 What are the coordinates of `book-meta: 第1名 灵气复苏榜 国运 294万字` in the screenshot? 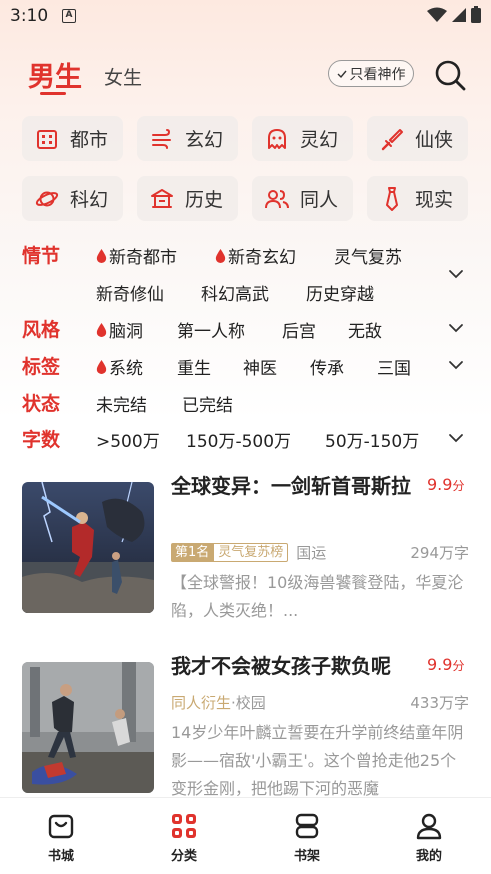 It's located at (320, 552).